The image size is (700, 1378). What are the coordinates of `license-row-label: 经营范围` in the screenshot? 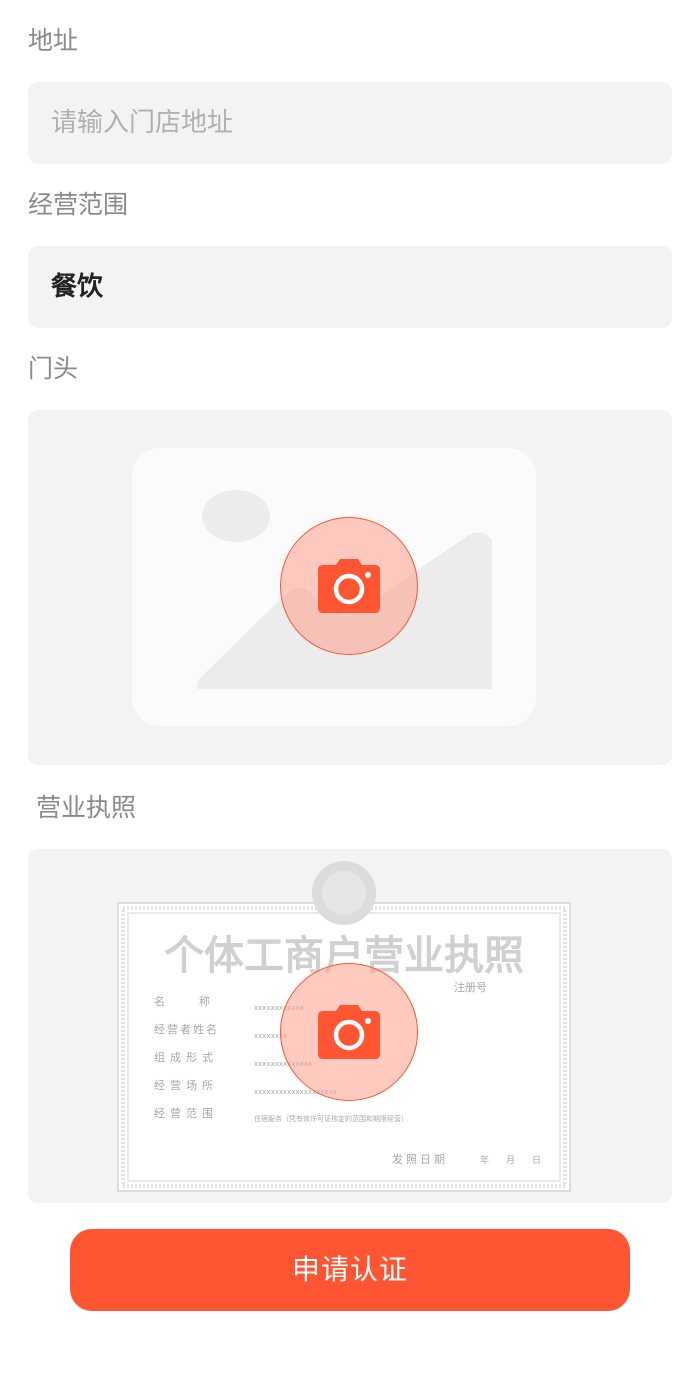 It's located at (186, 1113).